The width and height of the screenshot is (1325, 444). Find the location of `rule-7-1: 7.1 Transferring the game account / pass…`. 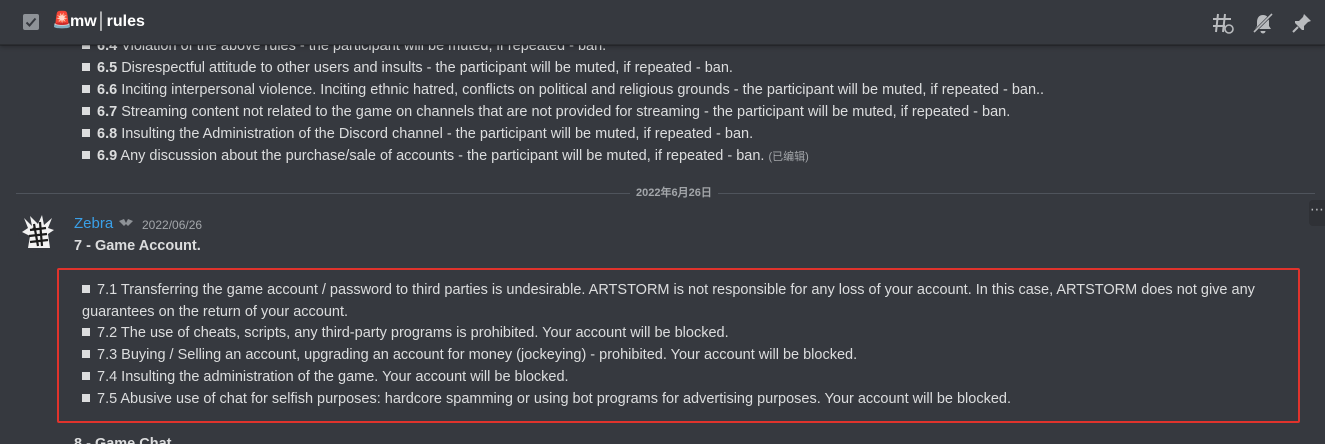

rule-7-1: 7.1 Transferring the game account / pass… is located at coordinates (668, 301).